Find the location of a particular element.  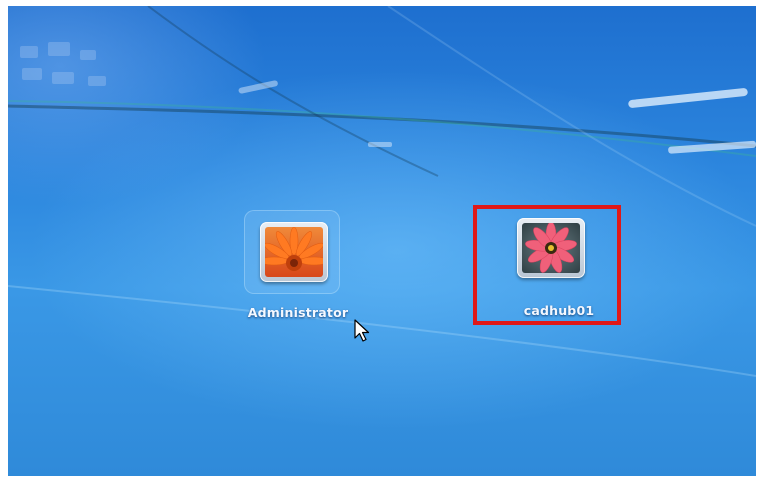

user-name-administrator: Administrator is located at coordinates (298, 312).